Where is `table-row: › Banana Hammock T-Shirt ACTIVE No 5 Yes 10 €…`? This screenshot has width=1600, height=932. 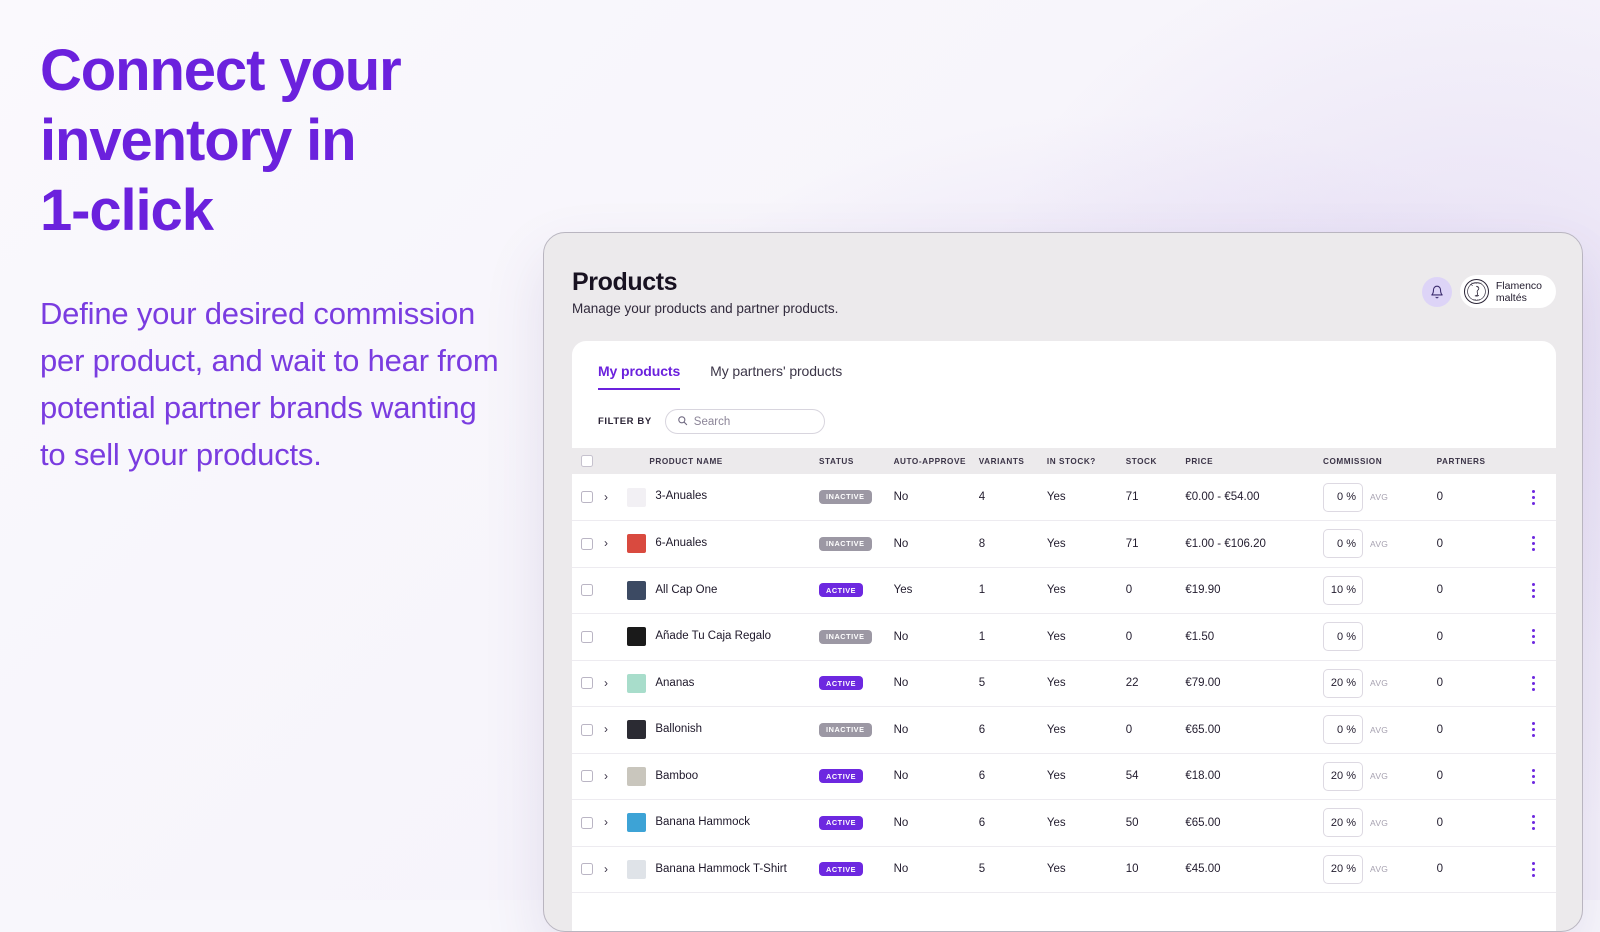
table-row: › Banana Hammock T-Shirt ACTIVE No 5 Yes 10 €… is located at coordinates (1064, 869).